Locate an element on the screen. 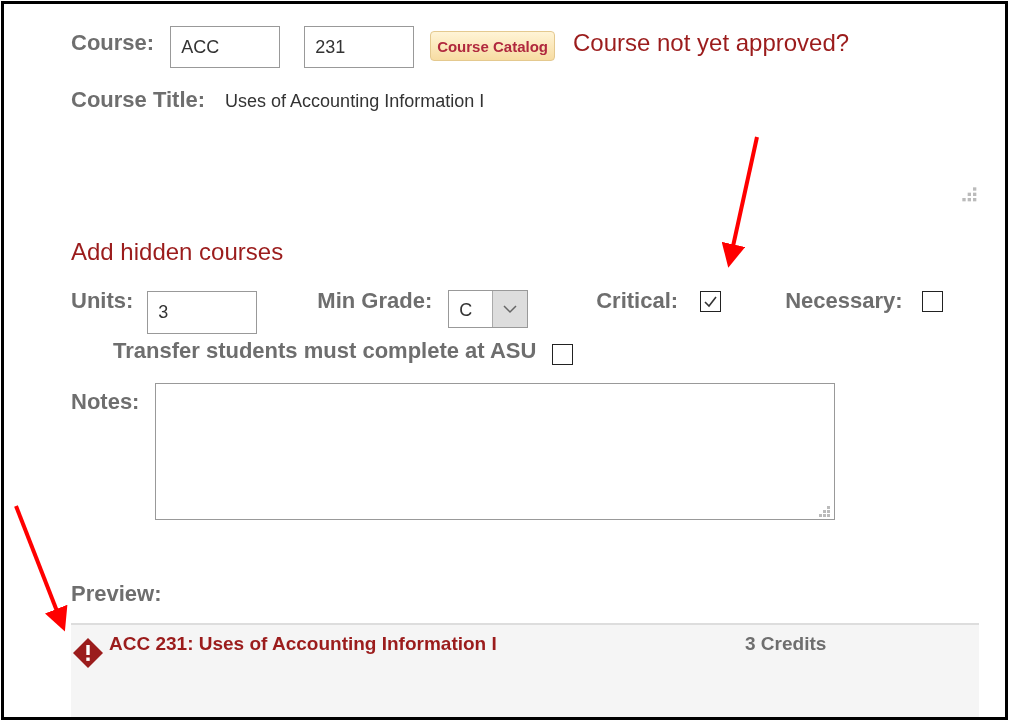 This screenshot has width=1013, height=725. check-icon is located at coordinates (711, 301).